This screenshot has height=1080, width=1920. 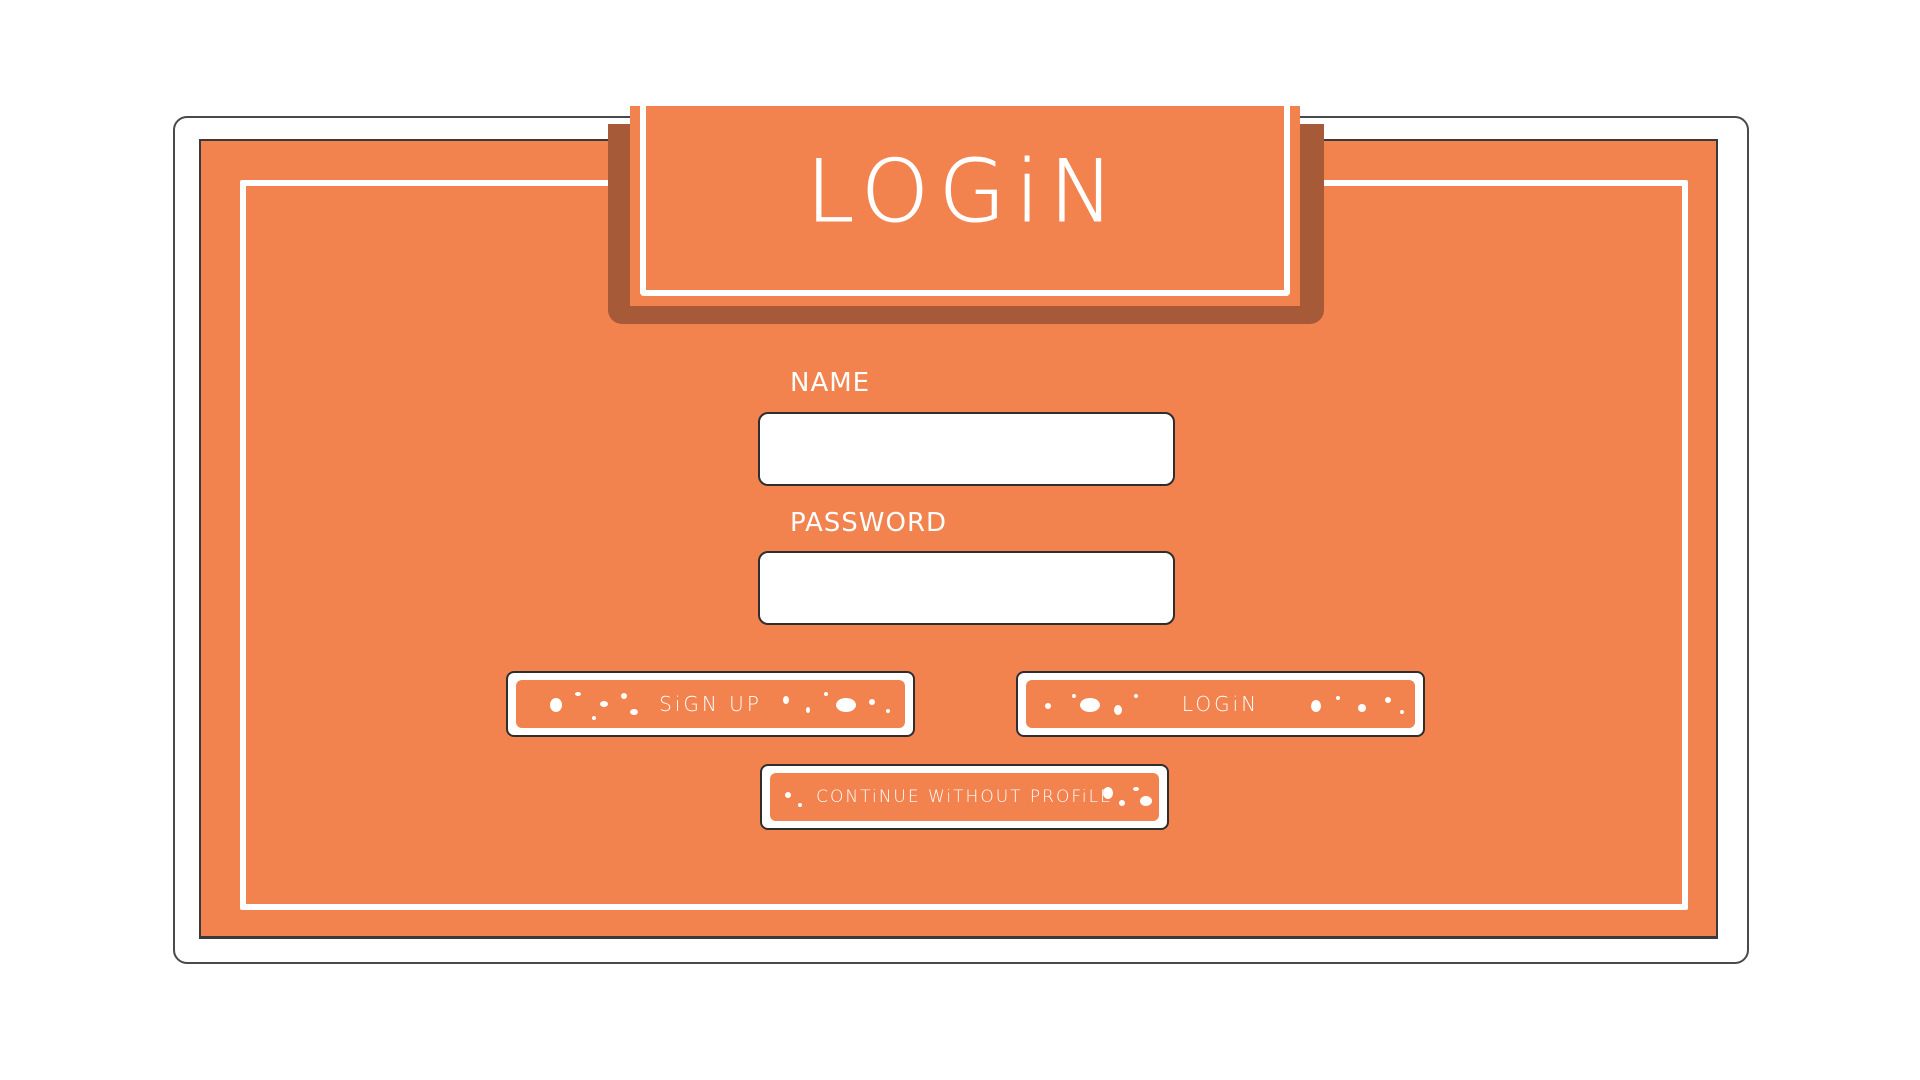 I want to click on login-label: LOGiN, so click(x=1220, y=704).